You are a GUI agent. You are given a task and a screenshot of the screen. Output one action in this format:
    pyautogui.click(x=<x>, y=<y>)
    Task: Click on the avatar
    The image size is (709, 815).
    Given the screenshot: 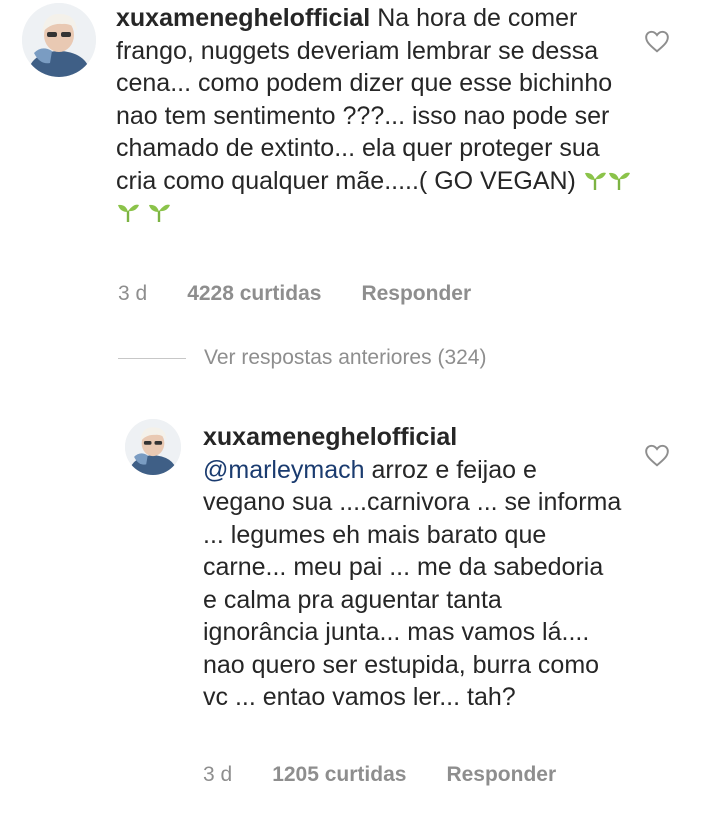 What is the action you would take?
    pyautogui.click(x=59, y=40)
    